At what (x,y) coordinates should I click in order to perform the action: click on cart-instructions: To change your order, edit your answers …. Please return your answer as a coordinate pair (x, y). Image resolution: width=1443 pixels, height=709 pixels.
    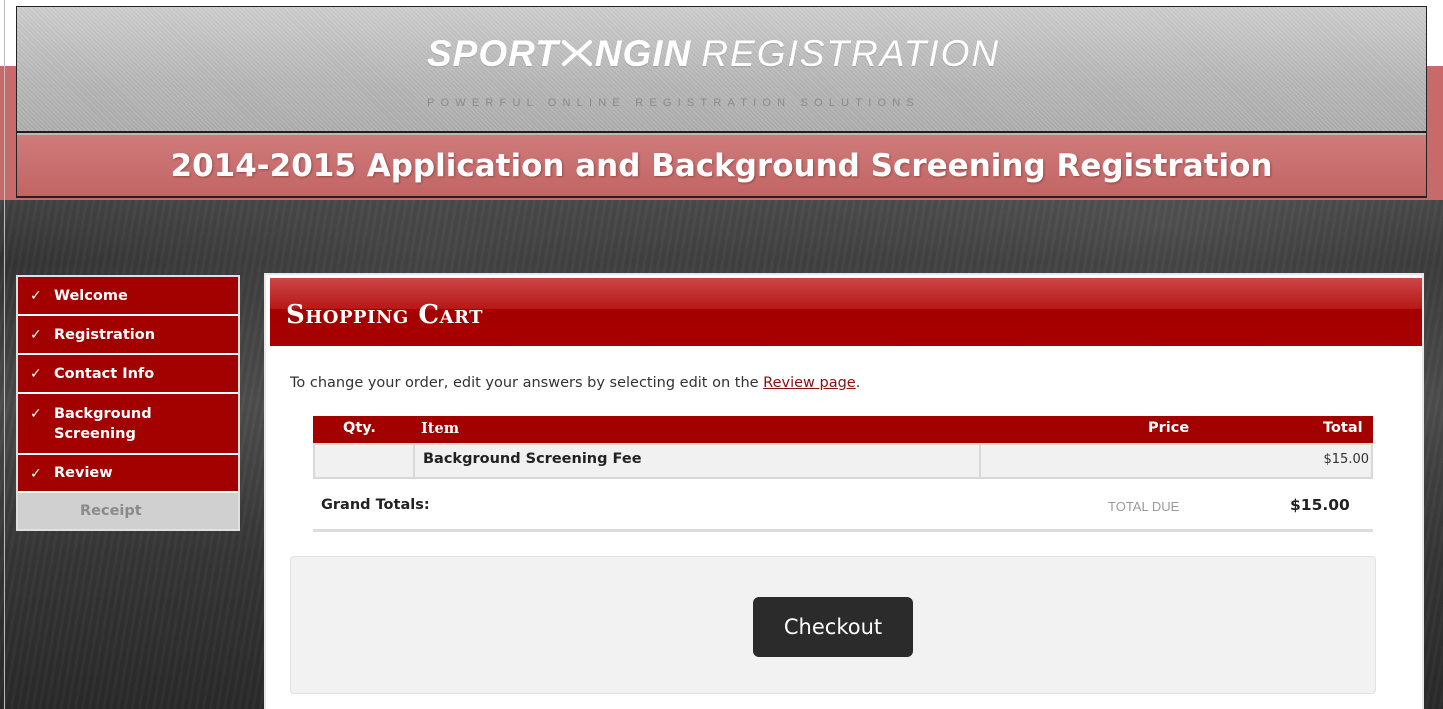
    Looking at the image, I should click on (575, 383).